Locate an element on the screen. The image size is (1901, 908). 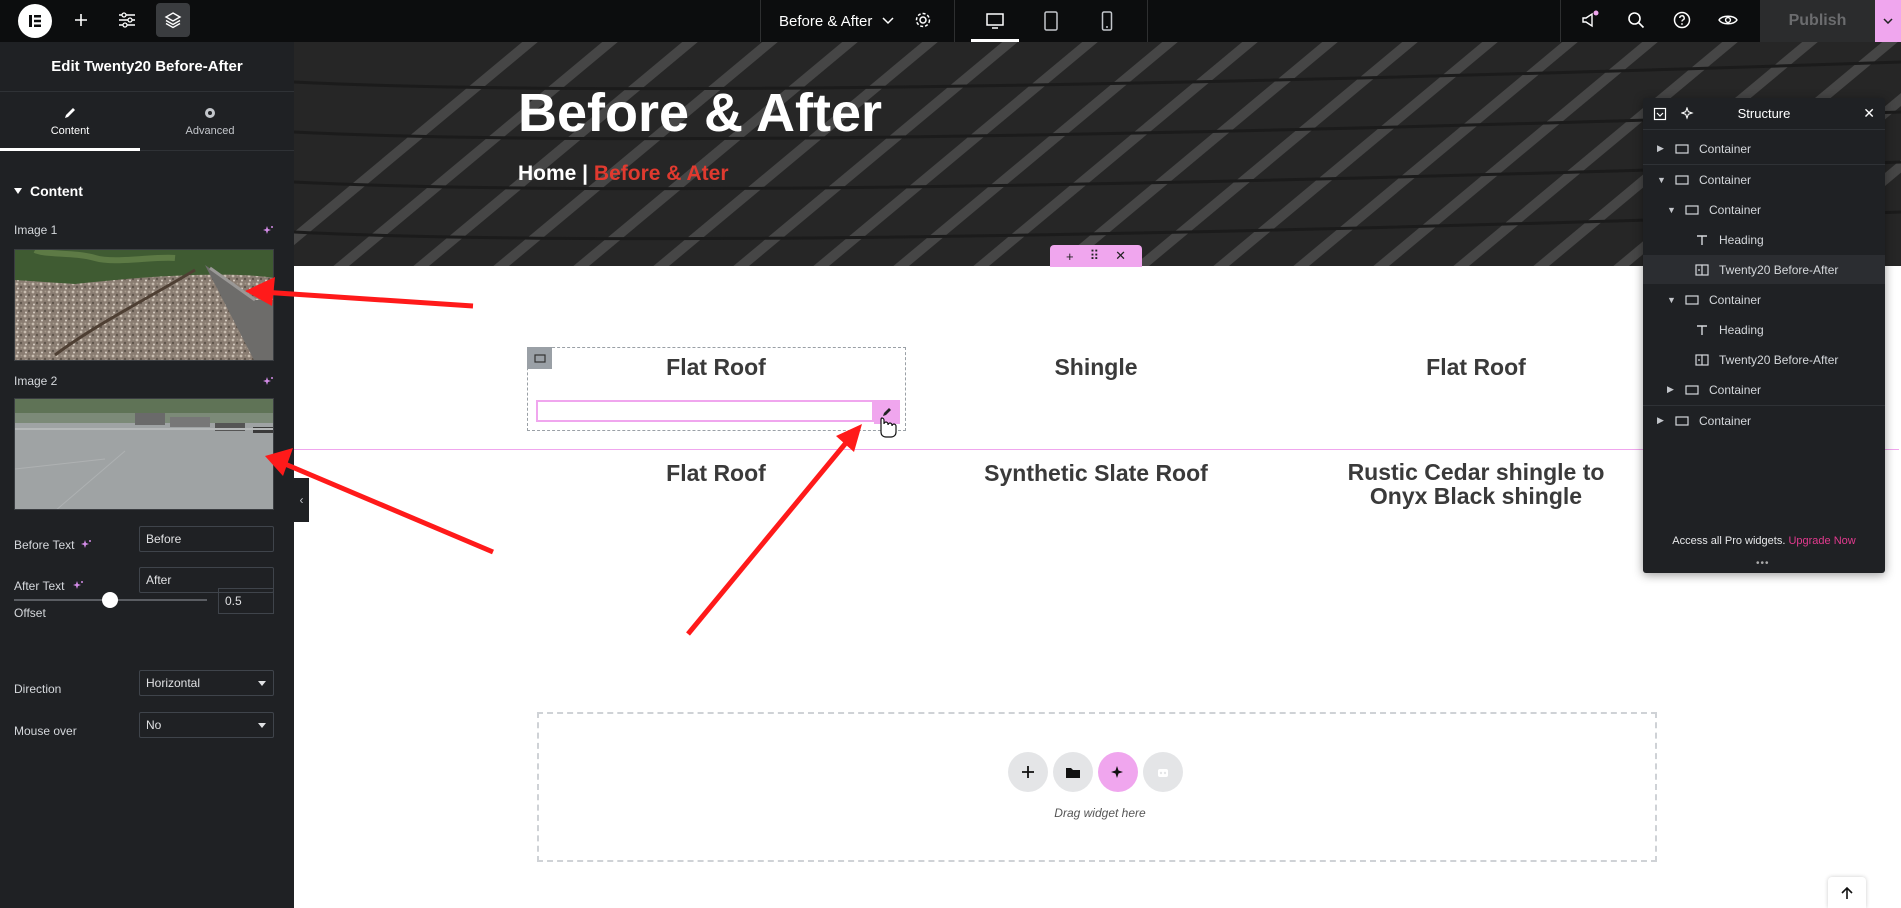
image1-label: Image 1 is located at coordinates (36, 230).